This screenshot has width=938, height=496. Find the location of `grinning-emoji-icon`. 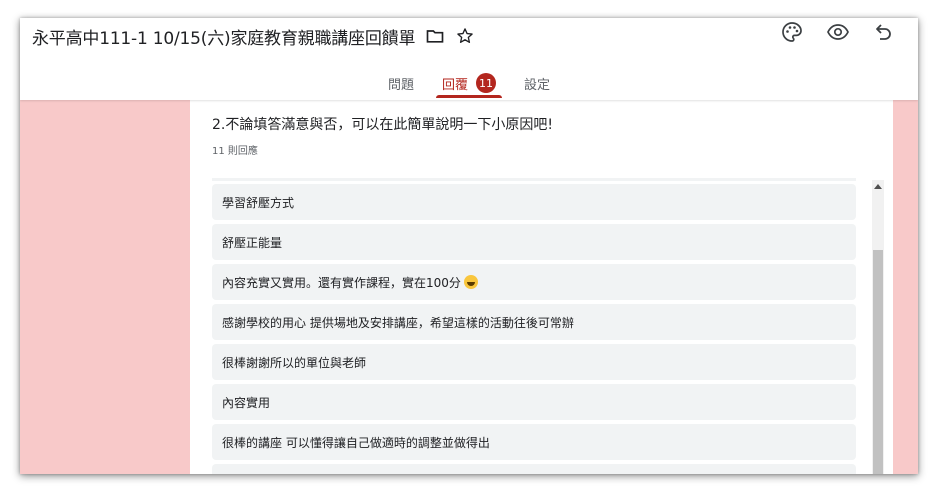

grinning-emoji-icon is located at coordinates (470, 282).